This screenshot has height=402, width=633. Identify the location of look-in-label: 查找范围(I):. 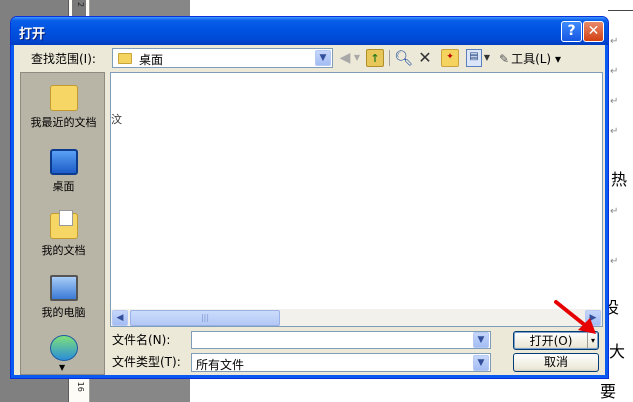
(63, 59).